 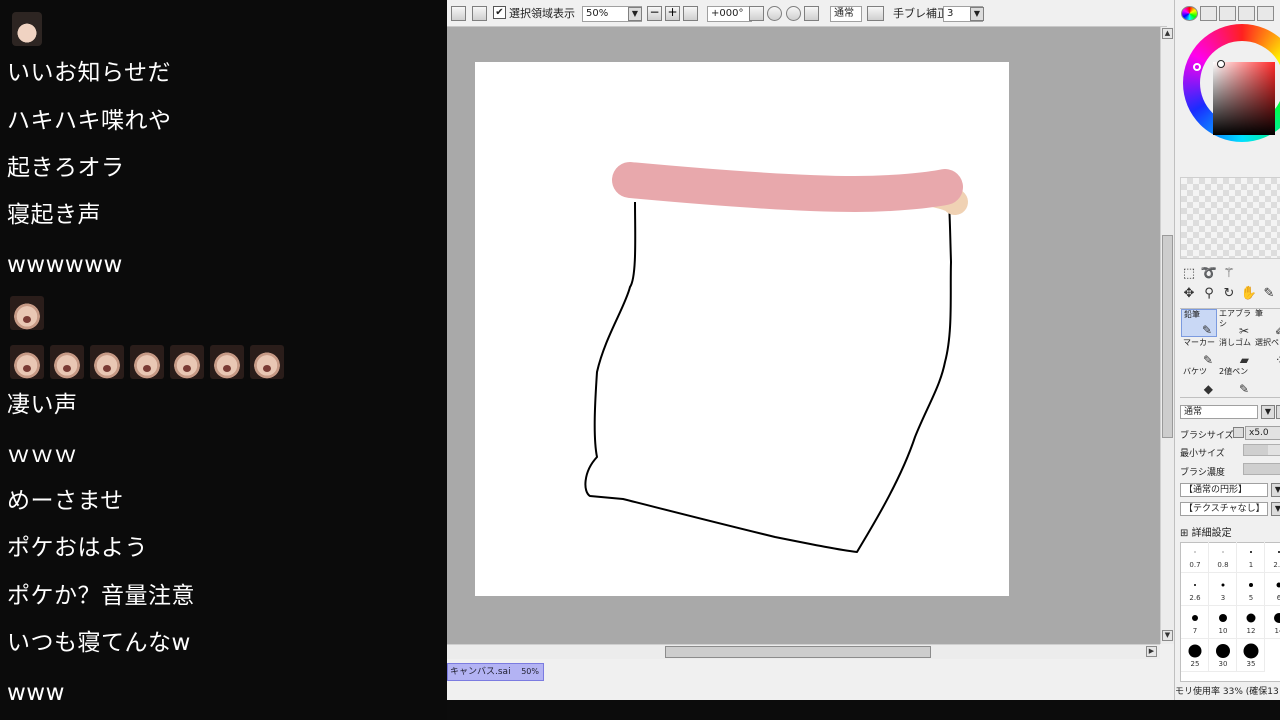 What do you see at coordinates (690, 13) in the screenshot?
I see `zoom-reset-button` at bounding box center [690, 13].